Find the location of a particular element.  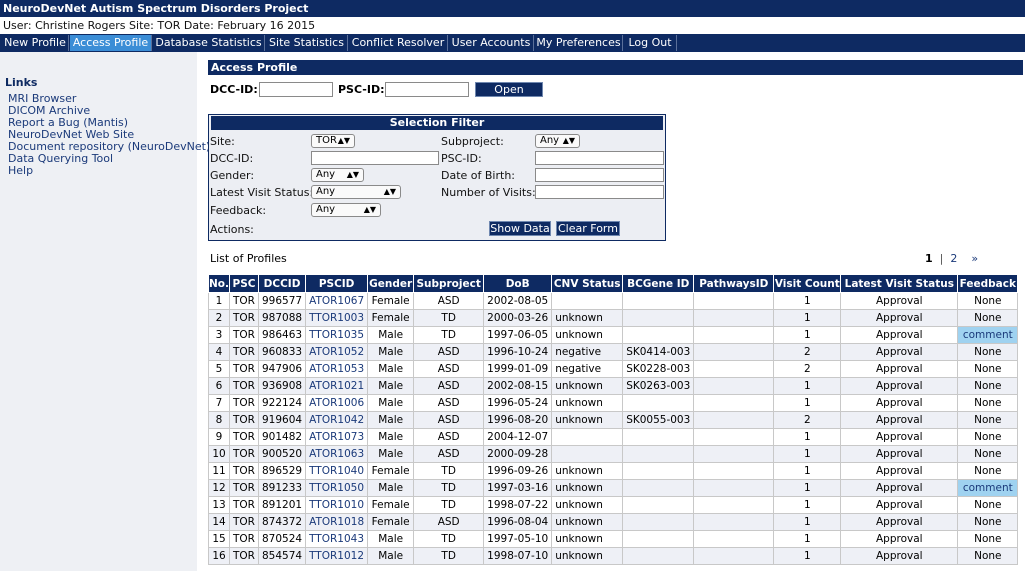

pscid-link-cell: ATOR1018 is located at coordinates (337, 522).